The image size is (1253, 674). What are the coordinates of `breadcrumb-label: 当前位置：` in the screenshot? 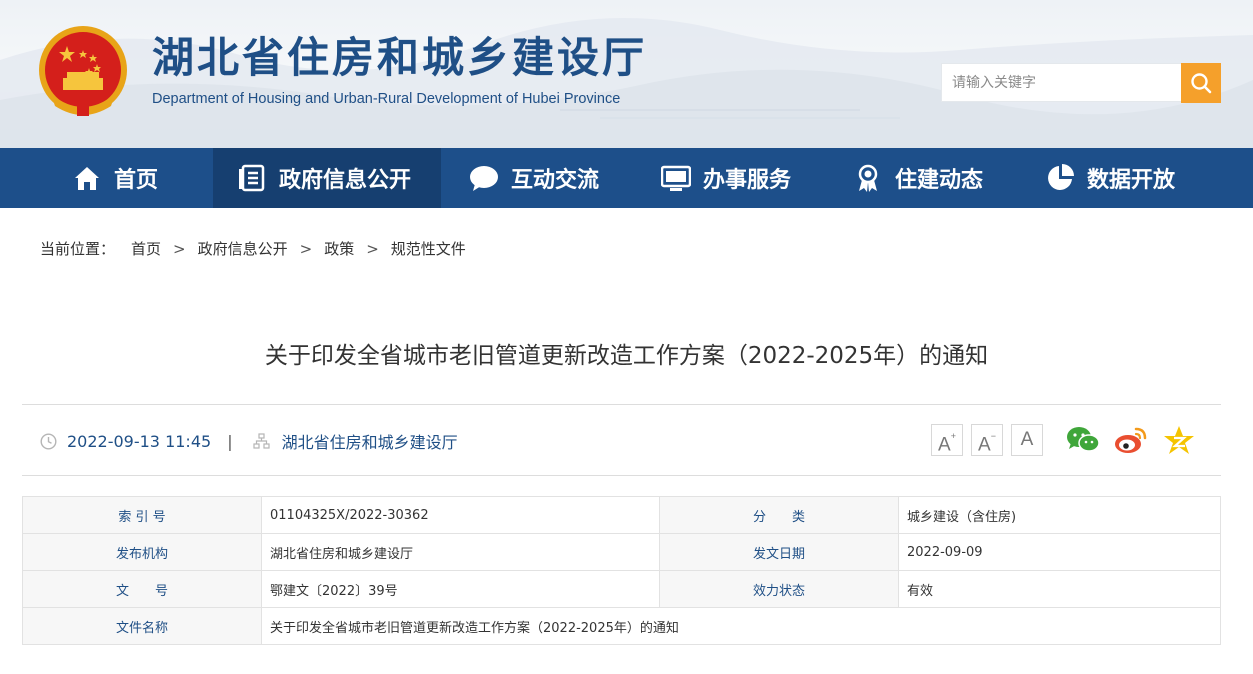 It's located at (78, 249).